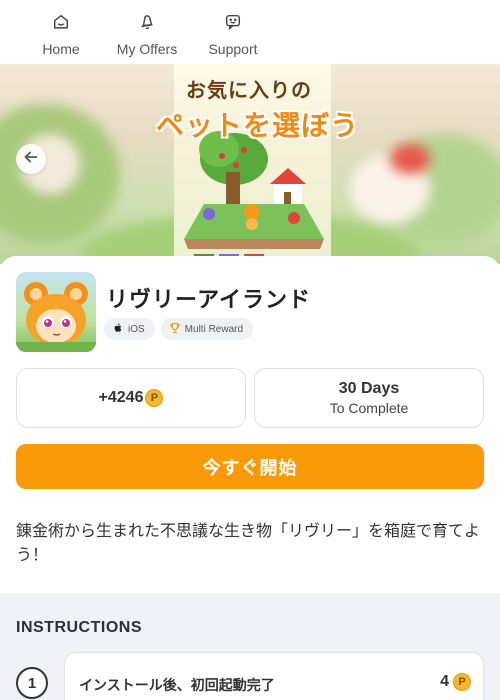 This screenshot has width=500, height=700. Describe the element at coordinates (209, 299) in the screenshot. I see `app-title: リヴリーアイランド` at that location.